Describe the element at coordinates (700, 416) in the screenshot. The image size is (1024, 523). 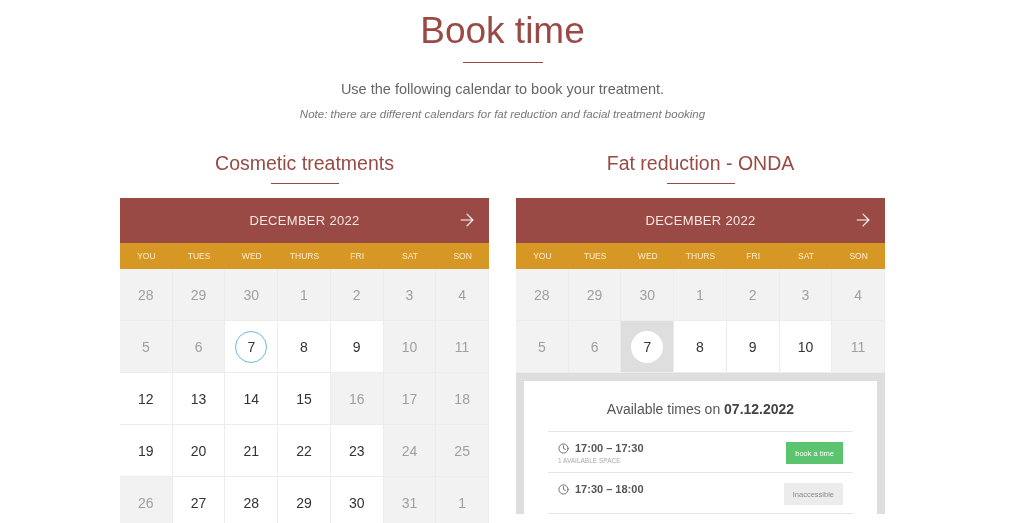
I see `times-heading: Available times on 07.12.2022` at that location.